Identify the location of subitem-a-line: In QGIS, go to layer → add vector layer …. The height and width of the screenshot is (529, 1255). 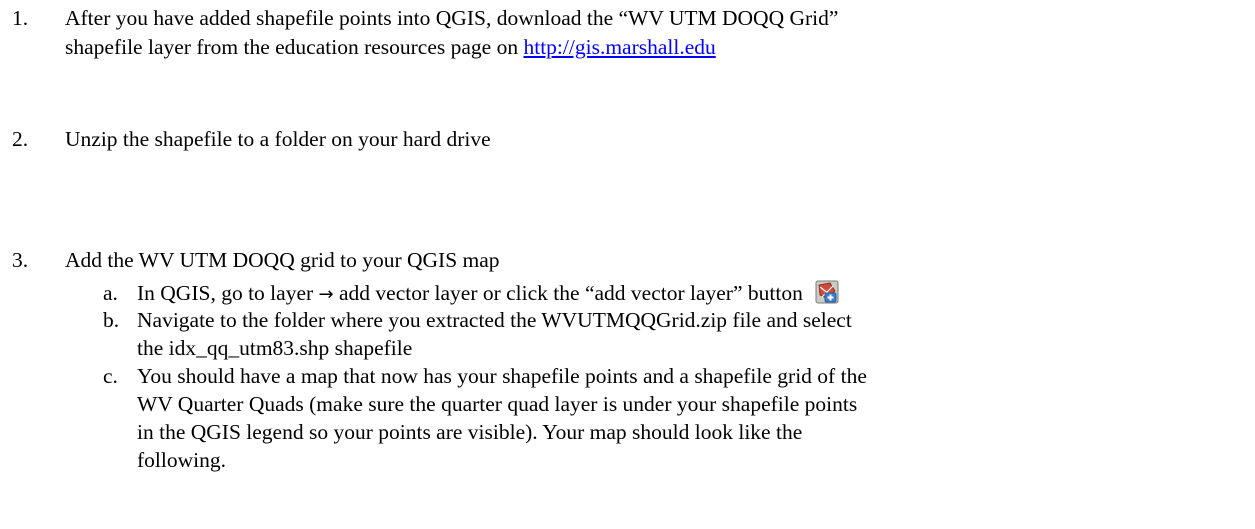
(488, 294).